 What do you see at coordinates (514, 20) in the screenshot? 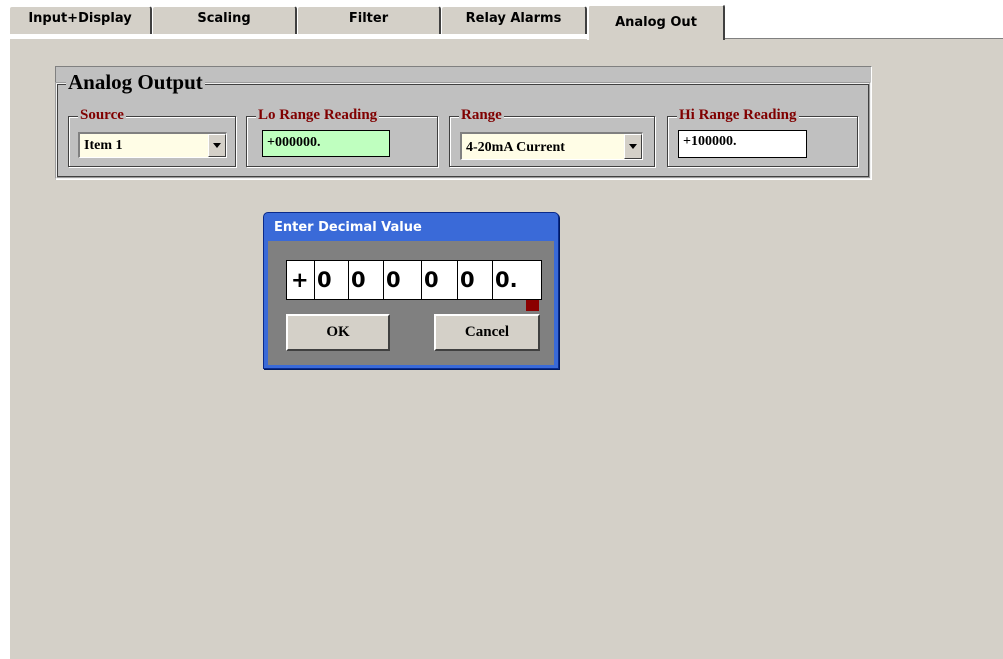
I see `tab-relay-alarms: Relay Alarms` at bounding box center [514, 20].